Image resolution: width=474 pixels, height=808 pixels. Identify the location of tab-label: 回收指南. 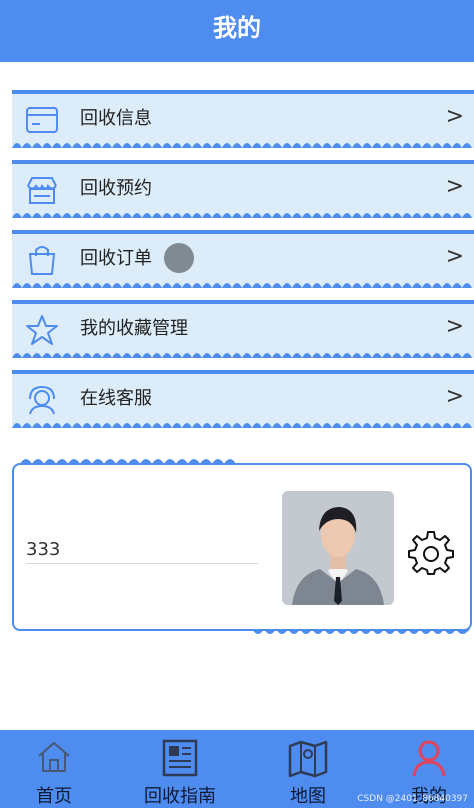
(180, 796).